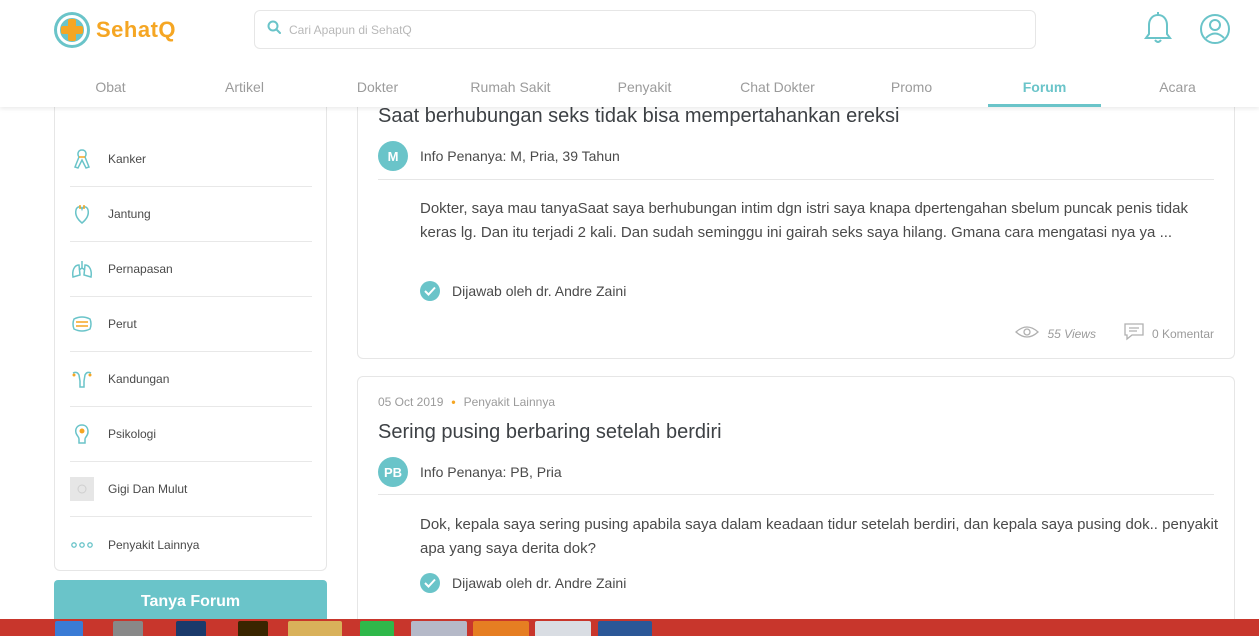 The image size is (1259, 636). Describe the element at coordinates (129, 214) in the screenshot. I see `sidebar-item-label: Jantung` at that location.